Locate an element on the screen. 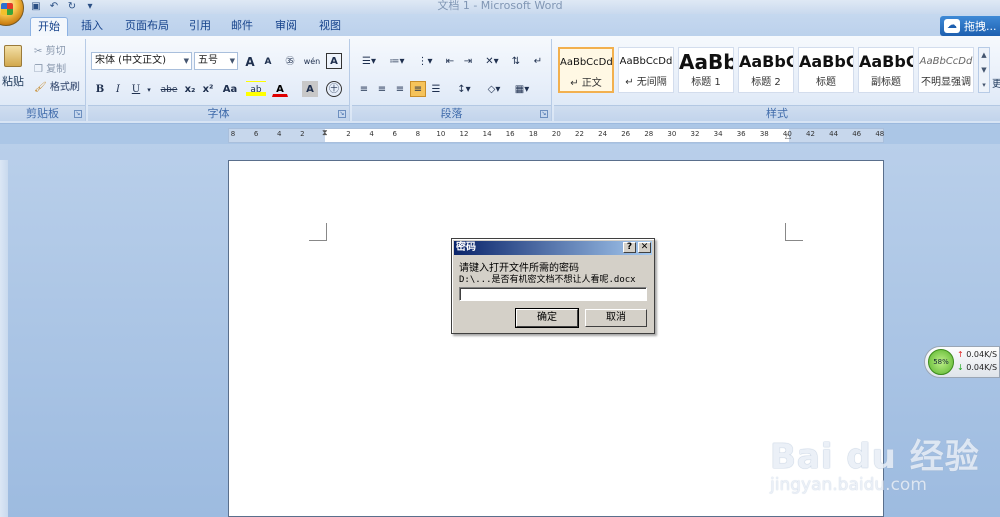 The width and height of the screenshot is (1000, 517). style-no-spacing: AaBbCcDd ↵ 无间隔 is located at coordinates (646, 70).